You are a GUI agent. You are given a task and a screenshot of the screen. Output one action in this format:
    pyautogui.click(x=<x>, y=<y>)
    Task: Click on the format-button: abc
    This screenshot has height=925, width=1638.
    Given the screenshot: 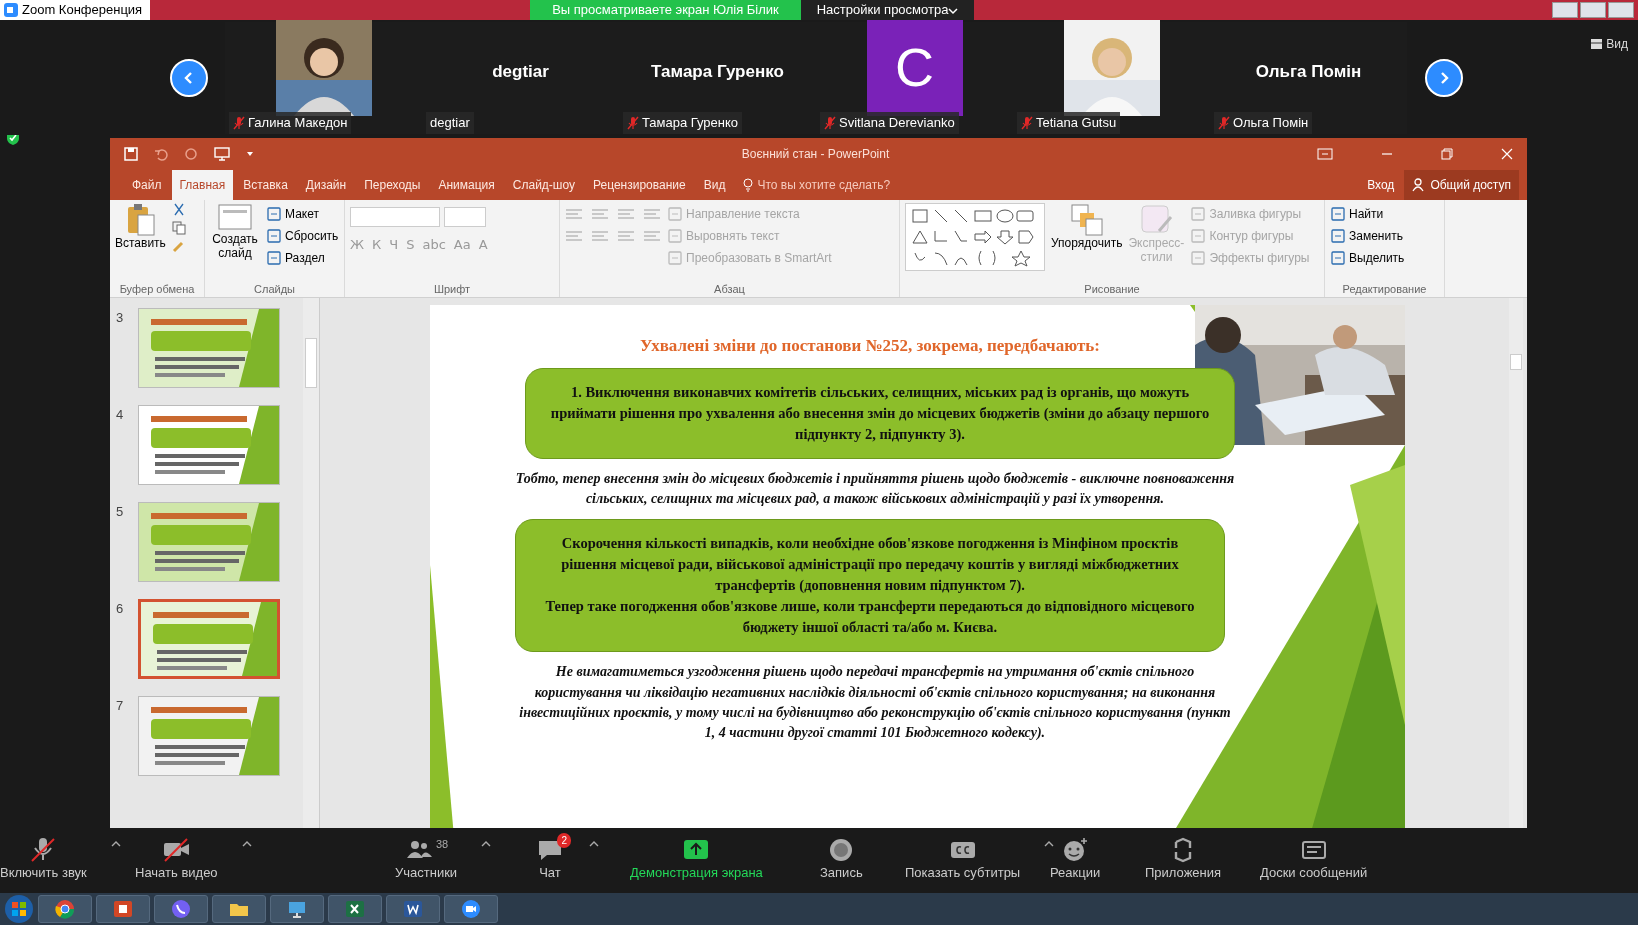 What is the action you would take?
    pyautogui.click(x=434, y=245)
    